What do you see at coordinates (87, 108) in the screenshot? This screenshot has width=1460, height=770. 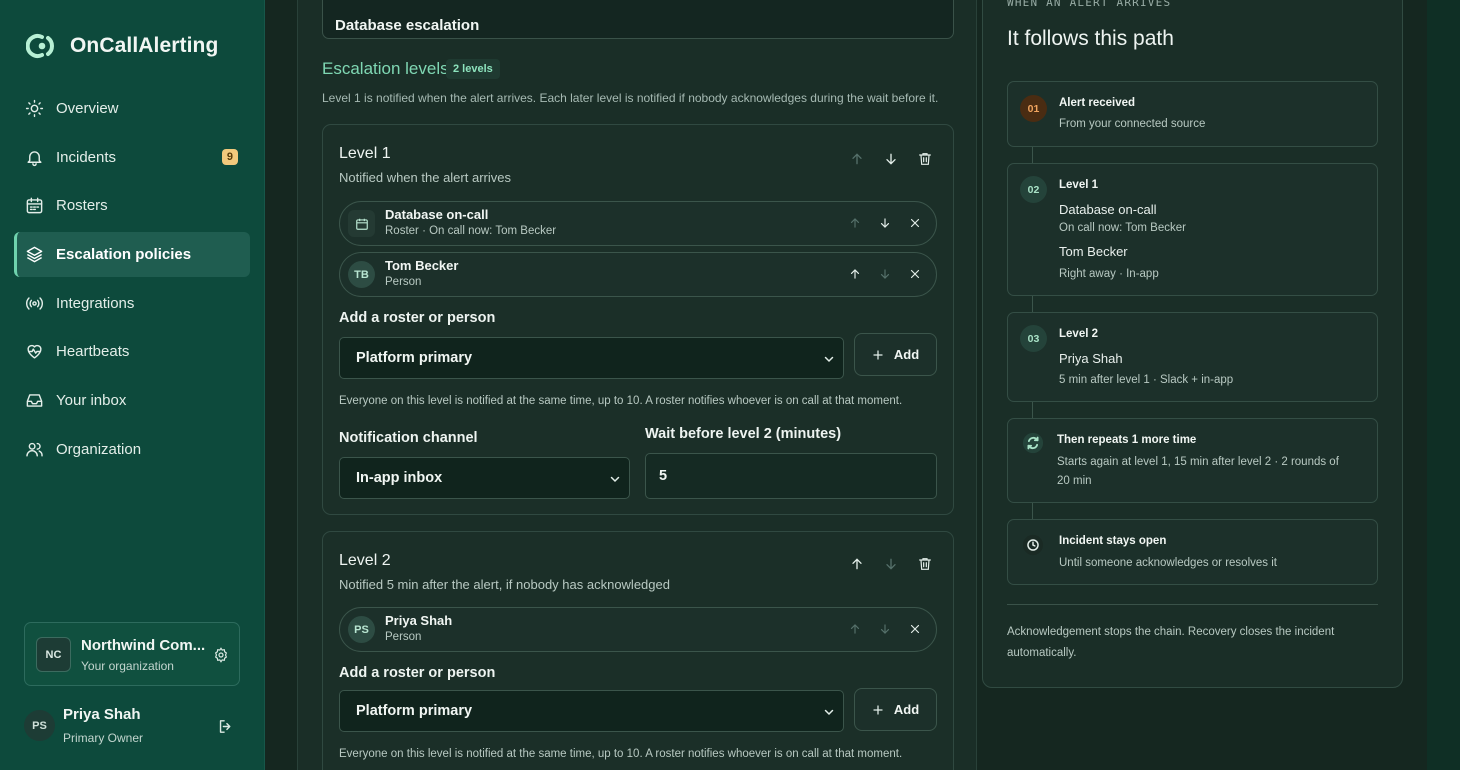 I see `sidebar-item-label: Overview` at bounding box center [87, 108].